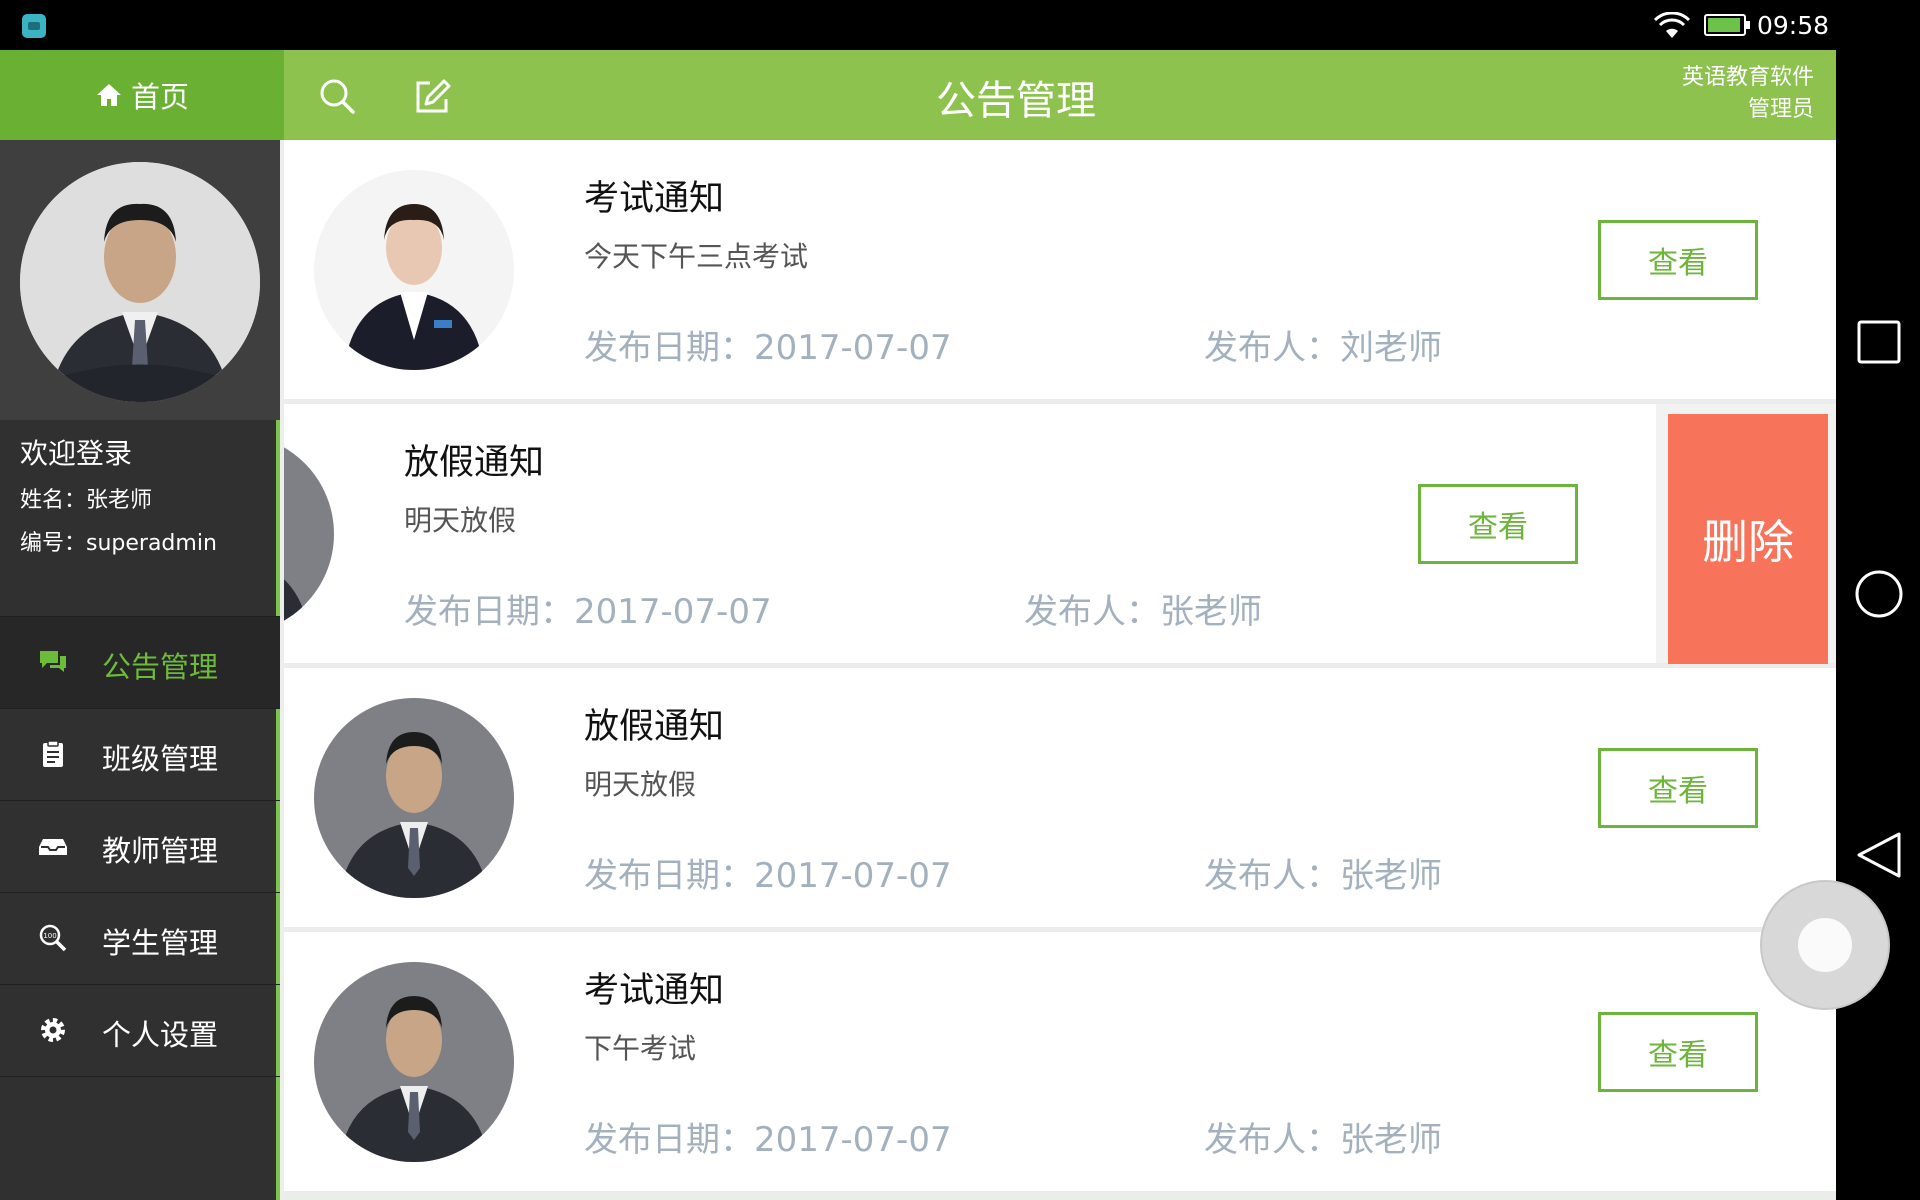 The image size is (1920, 1200). I want to click on user-avatar, so click(140, 282).